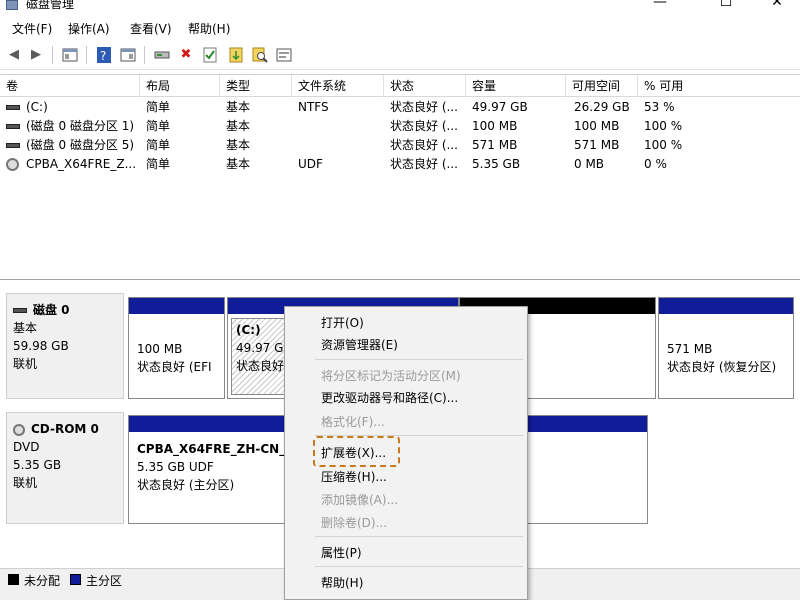  I want to click on menu-explorer: 资源管理器(E), so click(359, 345).